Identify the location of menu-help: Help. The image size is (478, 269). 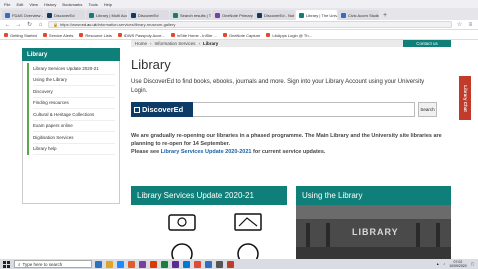
(108, 4).